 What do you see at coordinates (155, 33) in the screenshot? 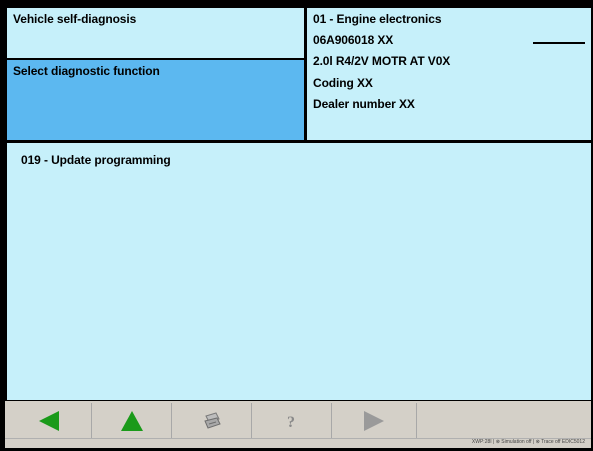
I see `title-panel: Vehicle self-diagnosis` at bounding box center [155, 33].